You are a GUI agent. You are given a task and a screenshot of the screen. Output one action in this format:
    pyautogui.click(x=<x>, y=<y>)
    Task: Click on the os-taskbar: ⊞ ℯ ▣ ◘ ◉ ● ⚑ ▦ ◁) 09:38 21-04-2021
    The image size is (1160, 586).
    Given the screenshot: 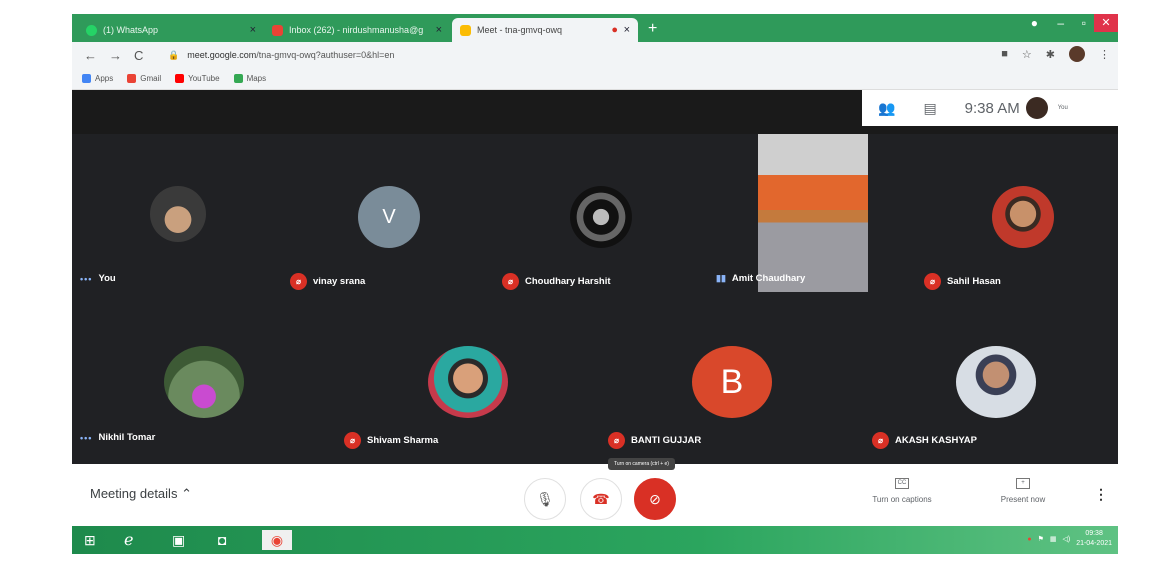 What is the action you would take?
    pyautogui.click(x=595, y=540)
    